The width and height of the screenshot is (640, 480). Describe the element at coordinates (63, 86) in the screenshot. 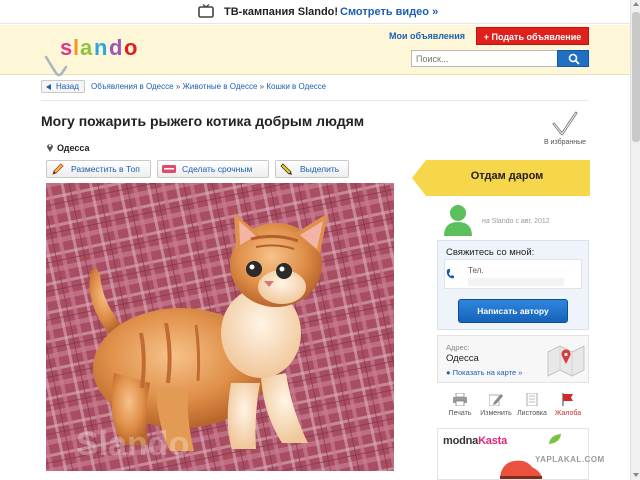

I see `back-button: Назад` at that location.